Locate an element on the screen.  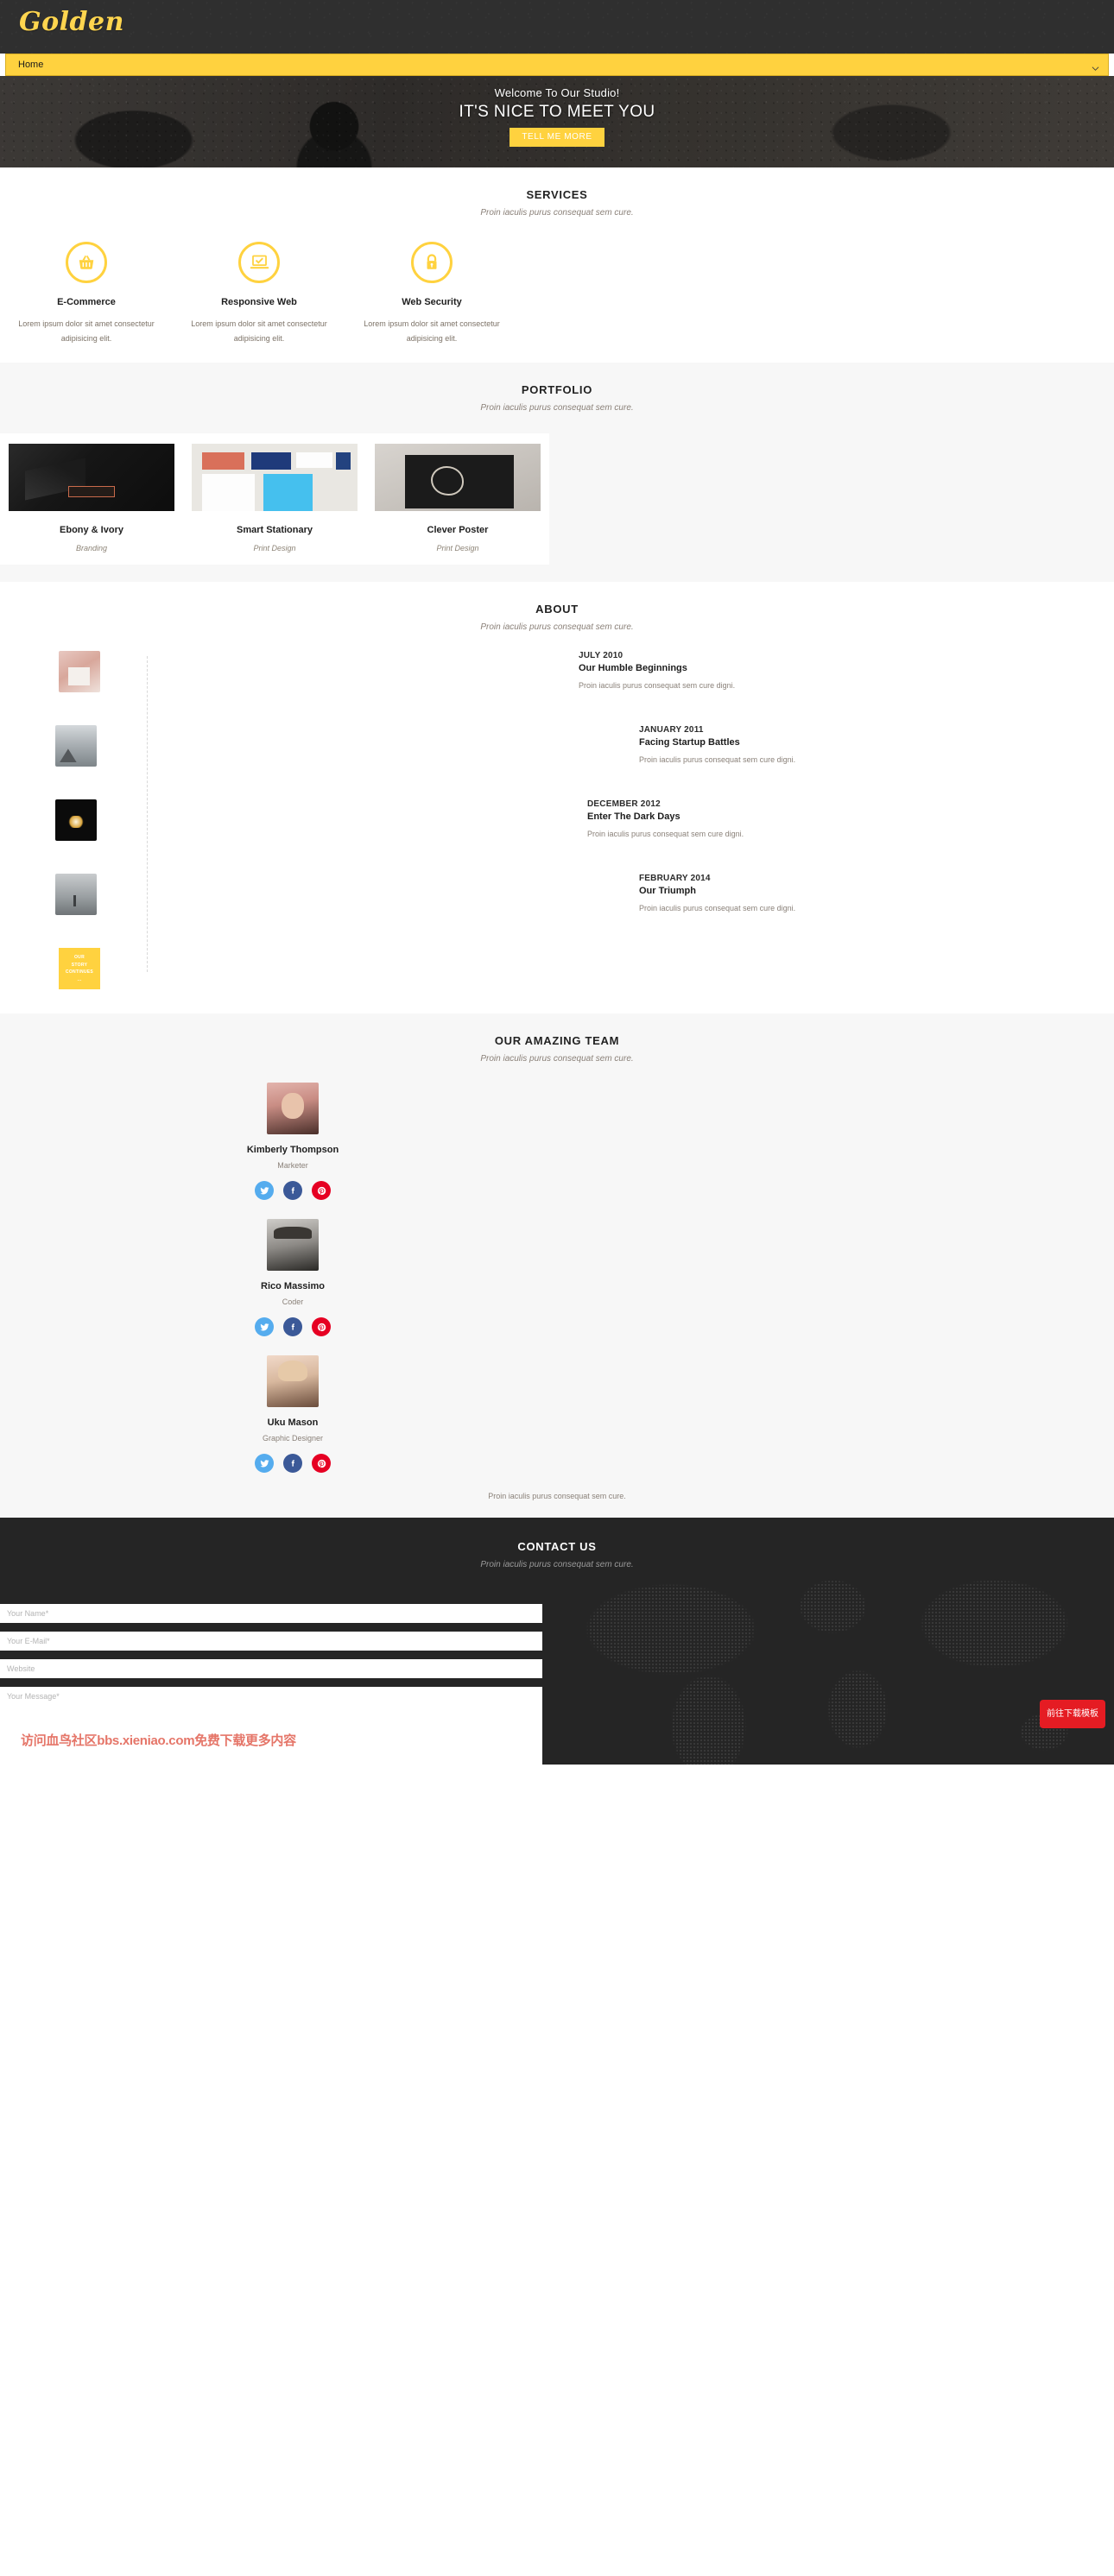
portfolio-item: Smart Stationary Print Design is located at coordinates (274, 499).